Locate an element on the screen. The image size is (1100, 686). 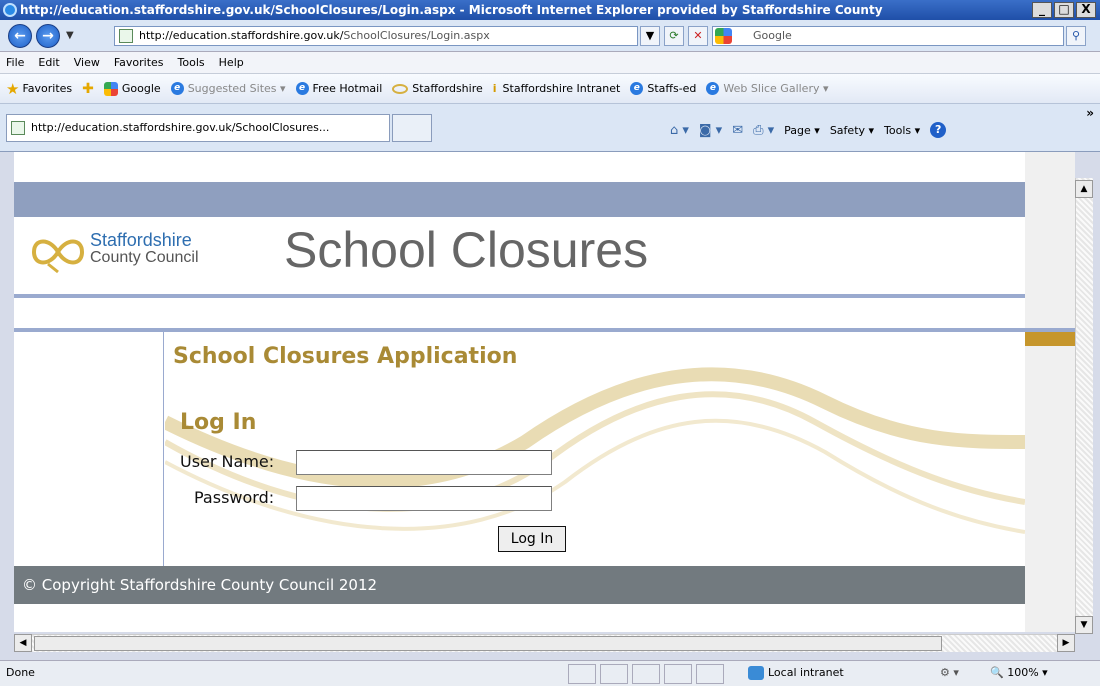
site-title: School Closures is located at coordinates (466, 250).